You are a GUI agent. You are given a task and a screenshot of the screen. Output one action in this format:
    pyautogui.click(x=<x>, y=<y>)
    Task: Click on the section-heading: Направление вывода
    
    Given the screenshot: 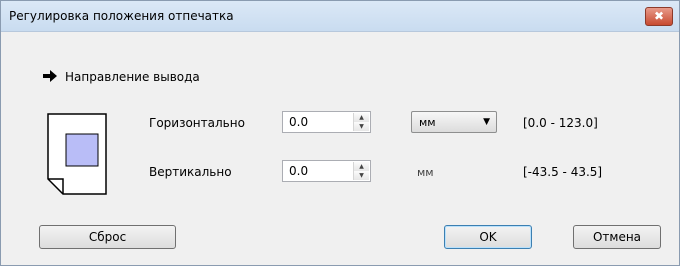 What is the action you would take?
    pyautogui.click(x=132, y=77)
    